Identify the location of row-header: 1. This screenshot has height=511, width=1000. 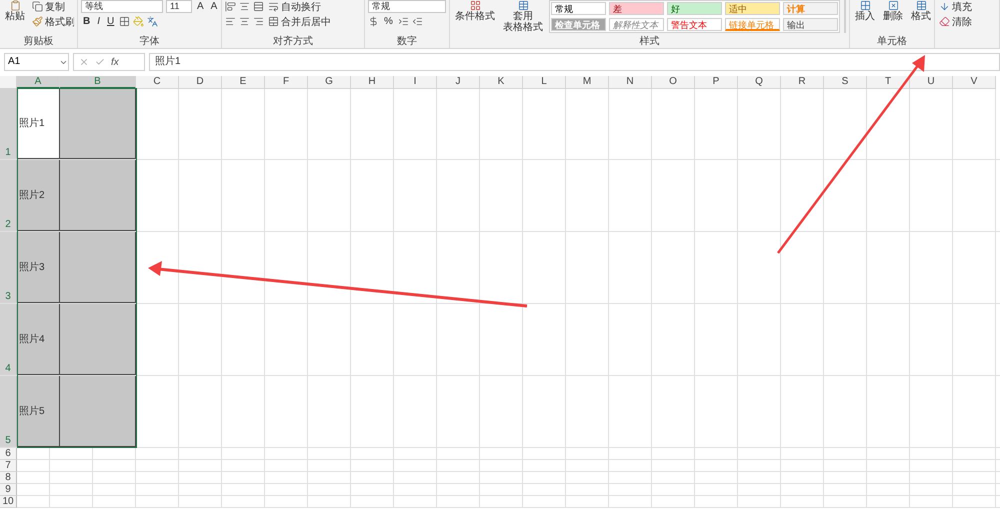
(8, 123).